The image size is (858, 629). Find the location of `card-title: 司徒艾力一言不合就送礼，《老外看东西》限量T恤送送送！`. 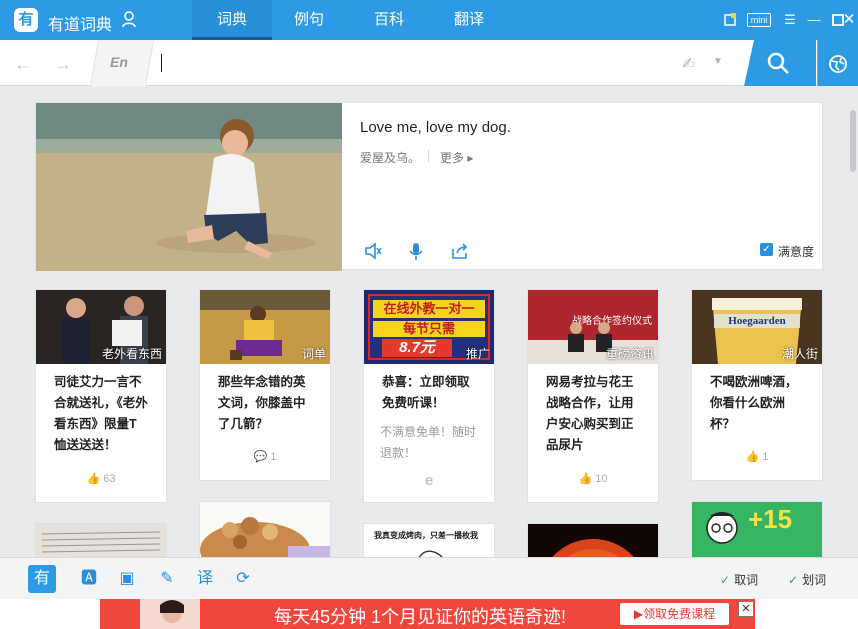

card-title: 司徒艾力一言不合就送礼，《老外看东西》限量T恤送送送！ is located at coordinates (101, 413).